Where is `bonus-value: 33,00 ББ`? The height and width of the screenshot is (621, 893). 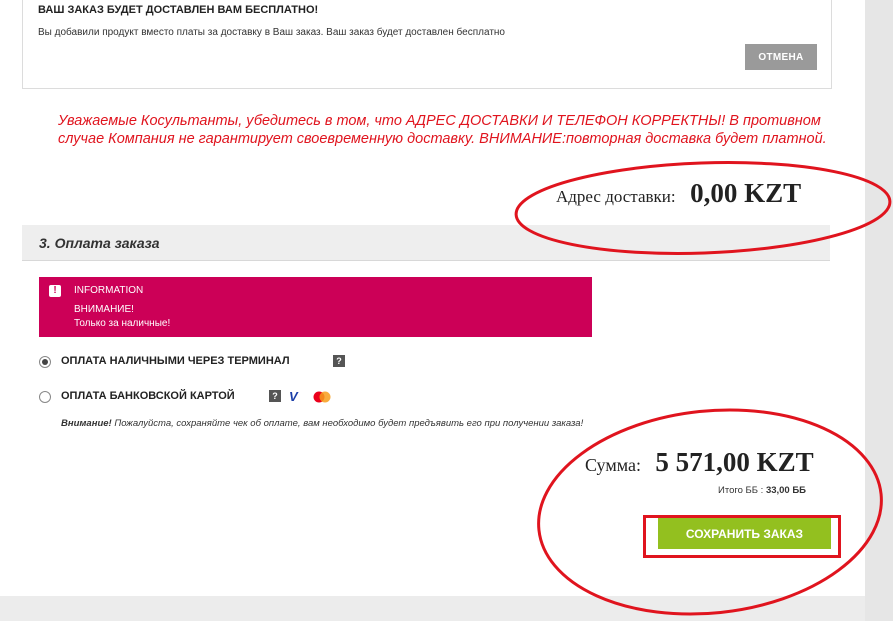
bonus-value: 33,00 ББ is located at coordinates (786, 490).